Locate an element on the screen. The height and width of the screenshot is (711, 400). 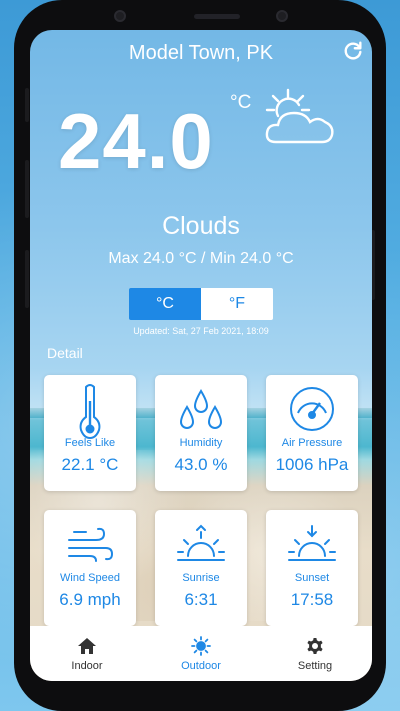
nav-indoor: Indoor is located at coordinates (87, 653).